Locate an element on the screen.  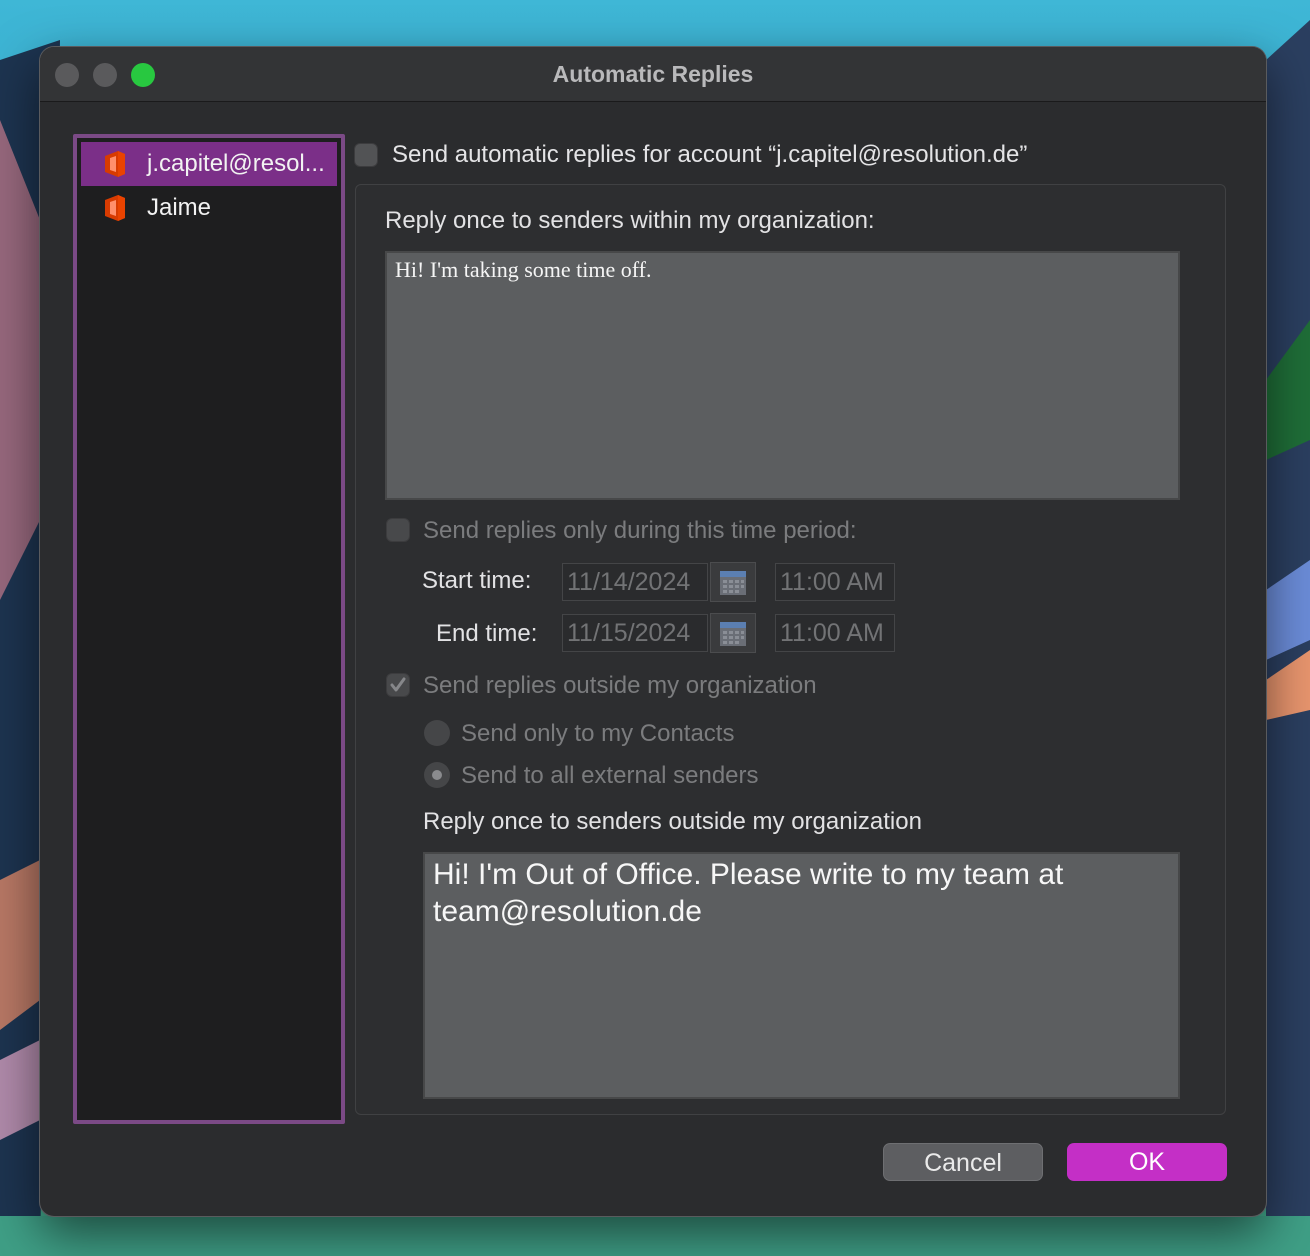
account-item-jaime: Jaime is located at coordinates (209, 208).